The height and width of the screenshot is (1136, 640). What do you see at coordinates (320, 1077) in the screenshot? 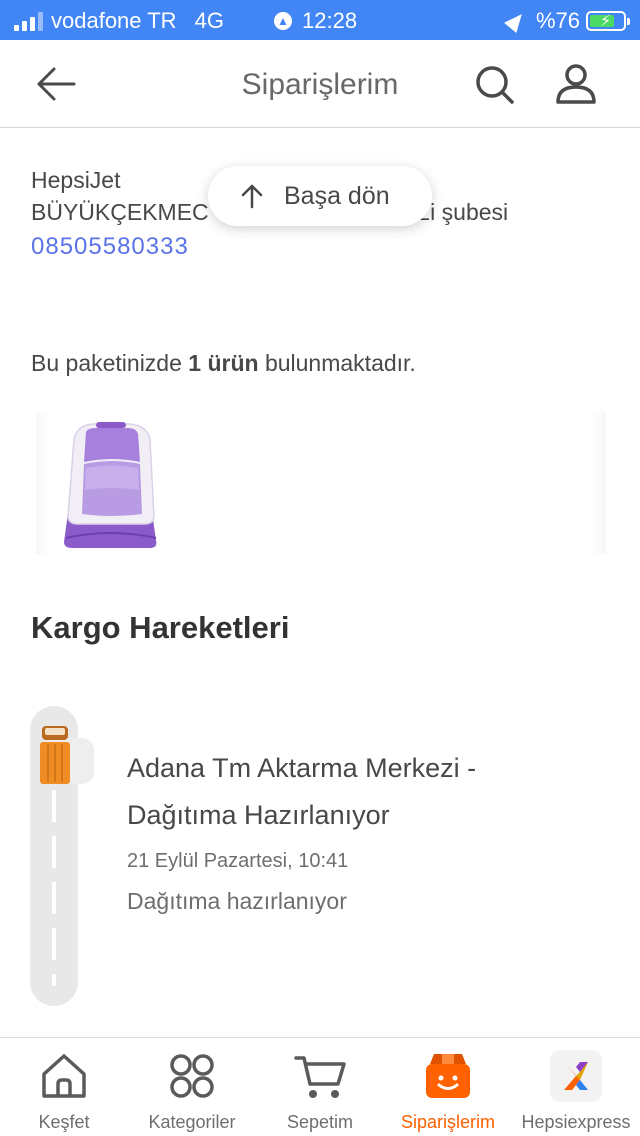
I see `cart-icon` at bounding box center [320, 1077].